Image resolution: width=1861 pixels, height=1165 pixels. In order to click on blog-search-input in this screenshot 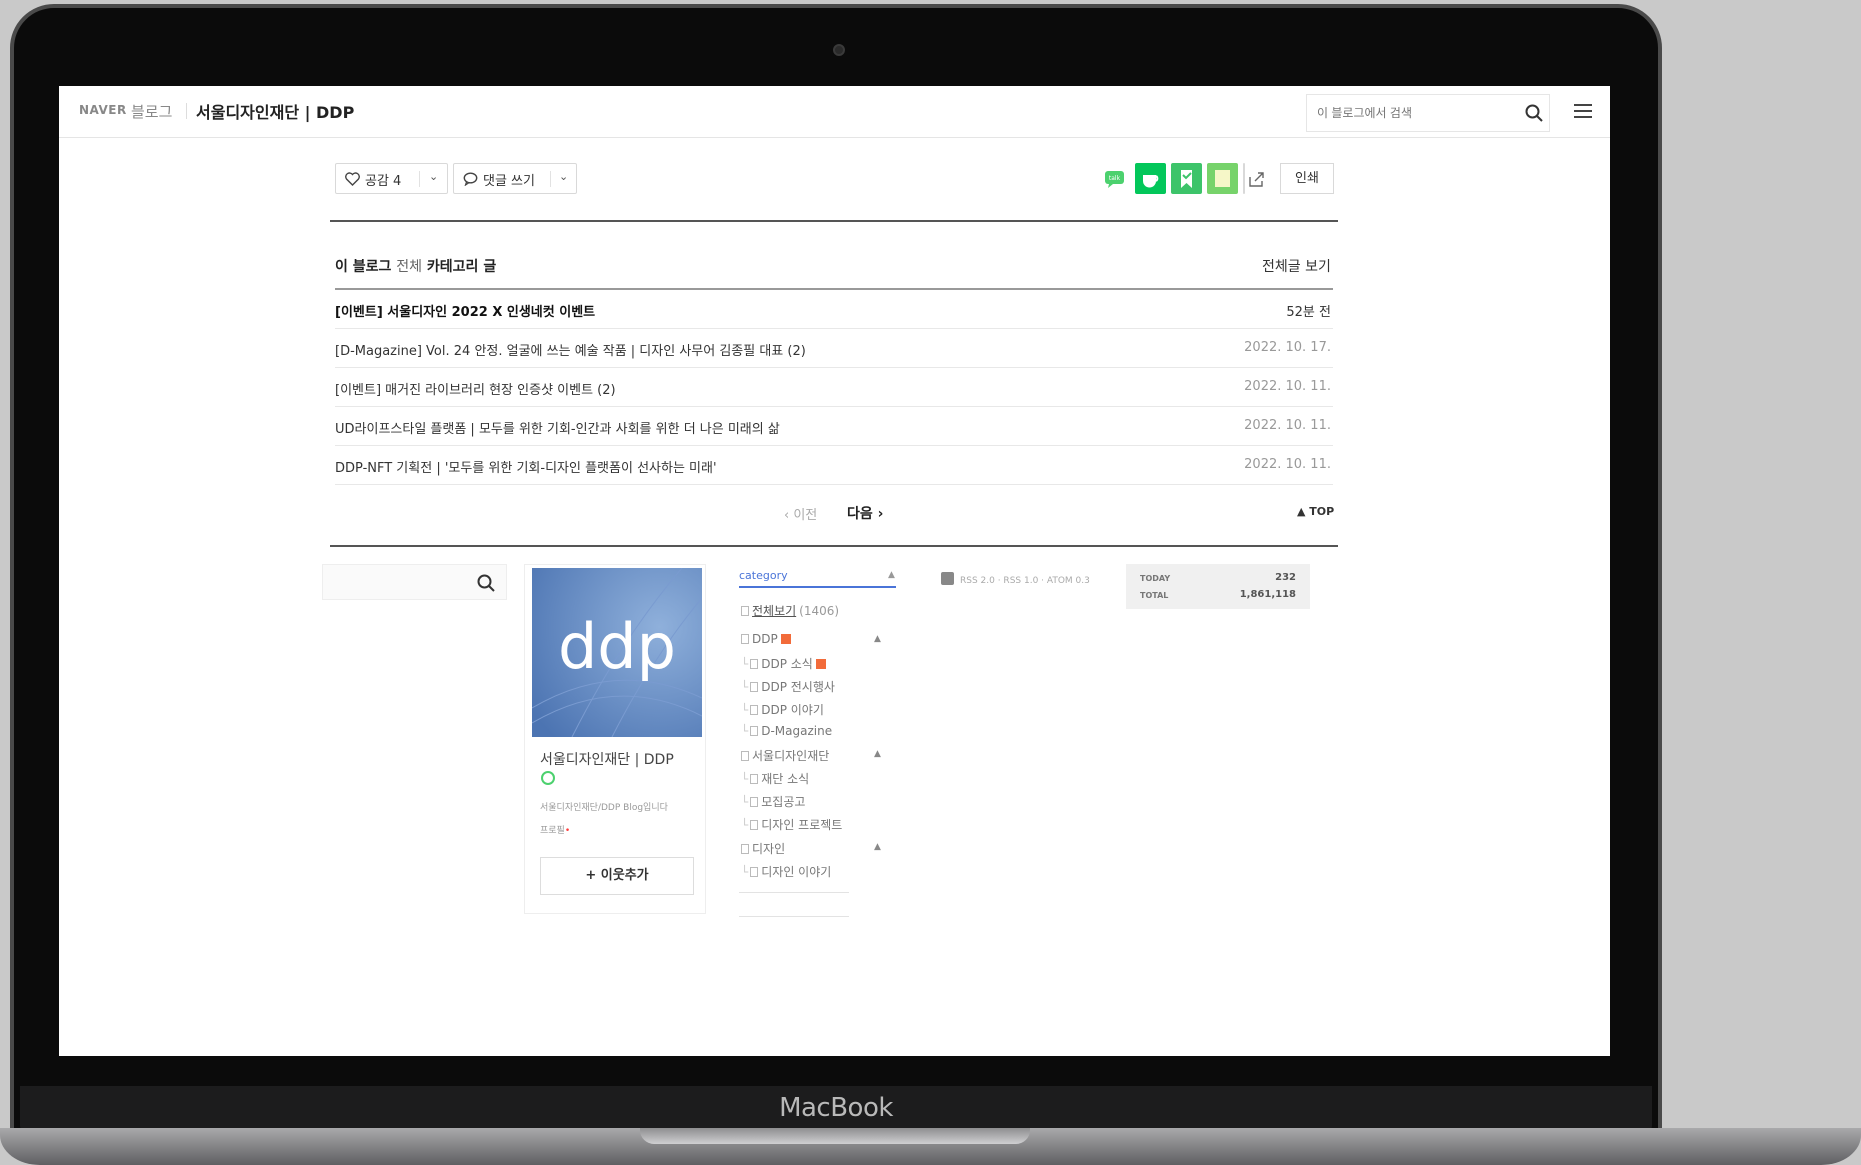, I will do `click(1412, 113)`.